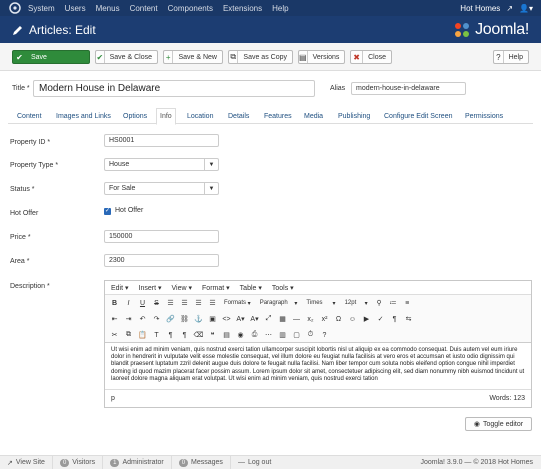 Image resolution: width=541 pixels, height=469 pixels. Describe the element at coordinates (526, 8) in the screenshot. I see `user-menu-icon: 👤▾` at that location.